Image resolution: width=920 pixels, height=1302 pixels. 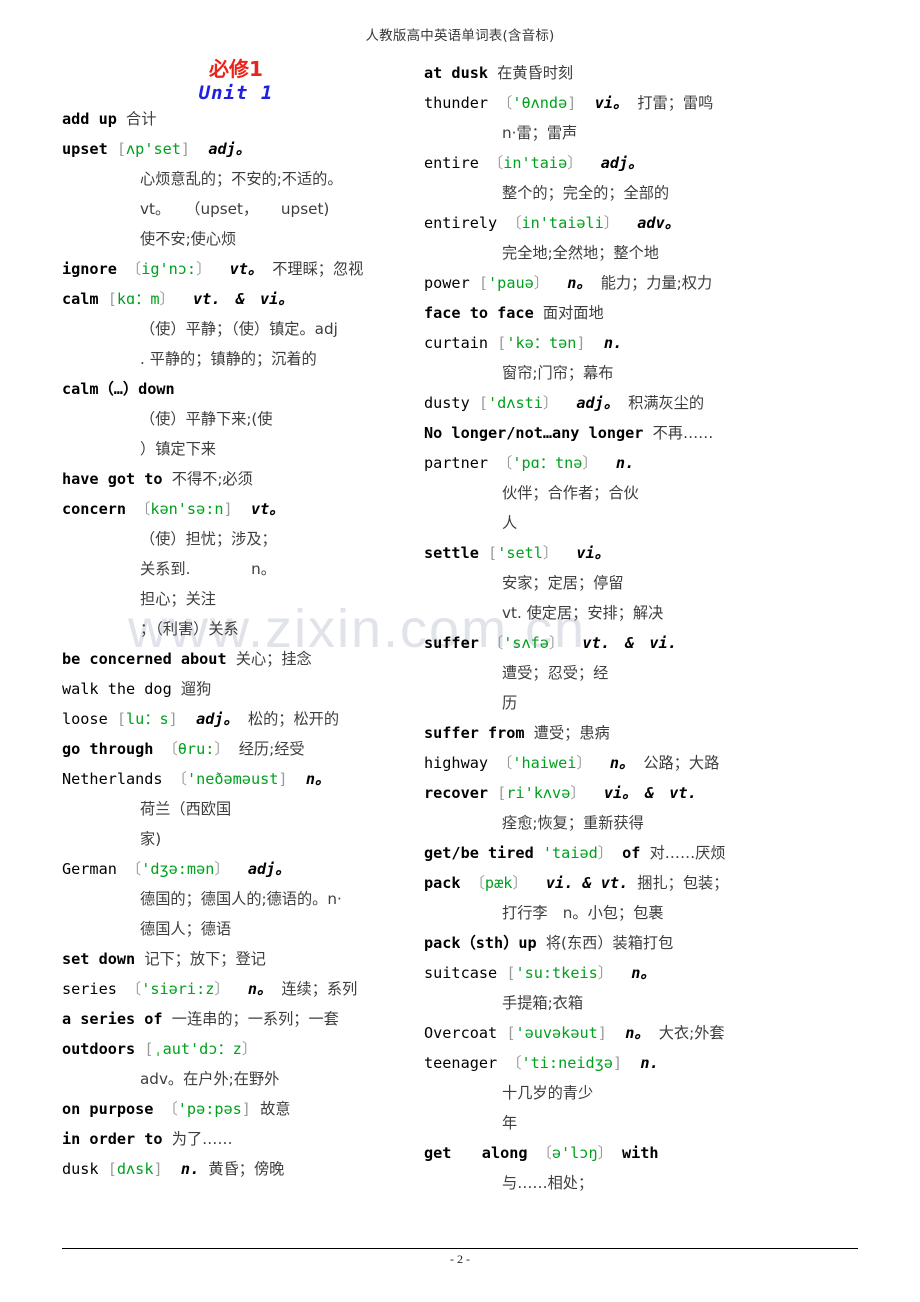 What do you see at coordinates (548, 1093) in the screenshot?
I see `entry-definition-line: 十几岁的青少` at bounding box center [548, 1093].